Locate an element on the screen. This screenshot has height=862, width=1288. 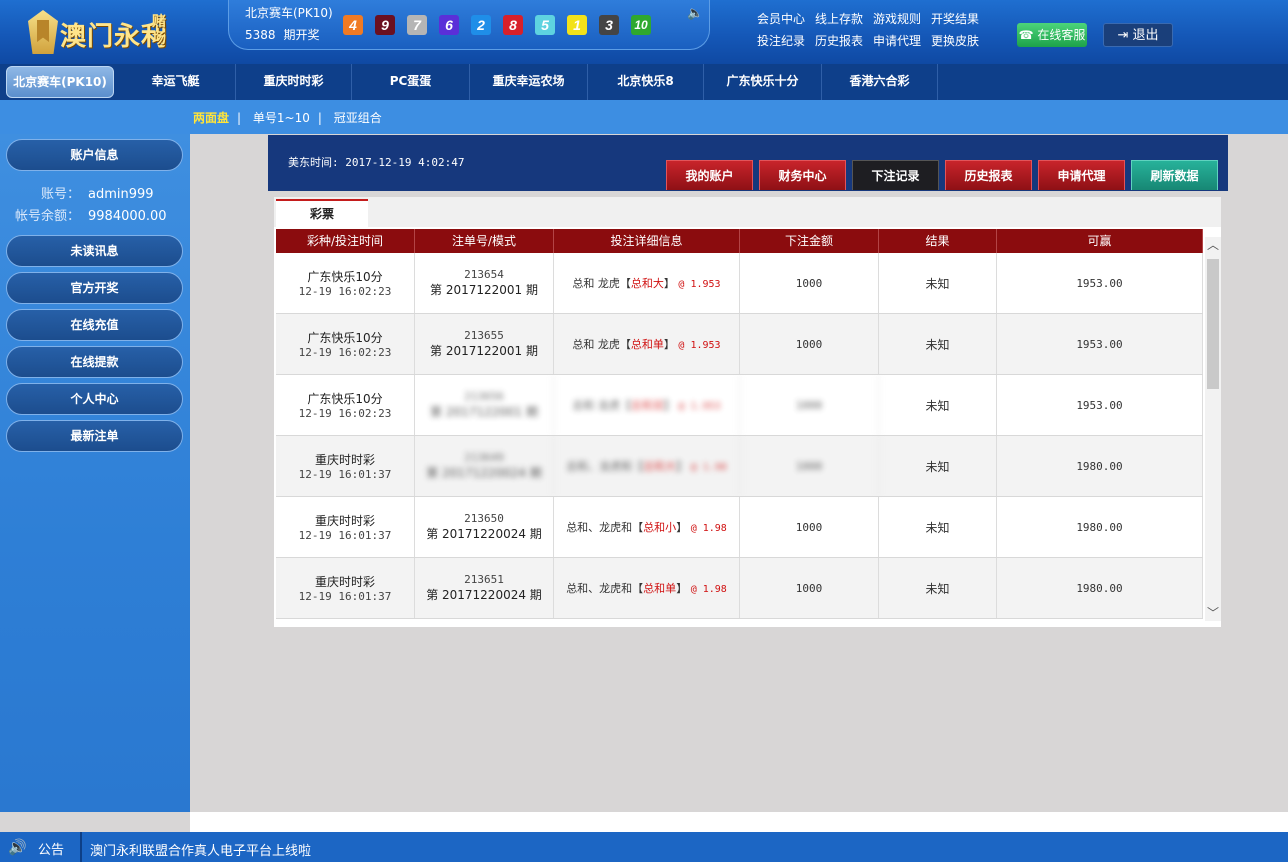
toplink-game-rules: 游戏规则 is located at coordinates (897, 19).